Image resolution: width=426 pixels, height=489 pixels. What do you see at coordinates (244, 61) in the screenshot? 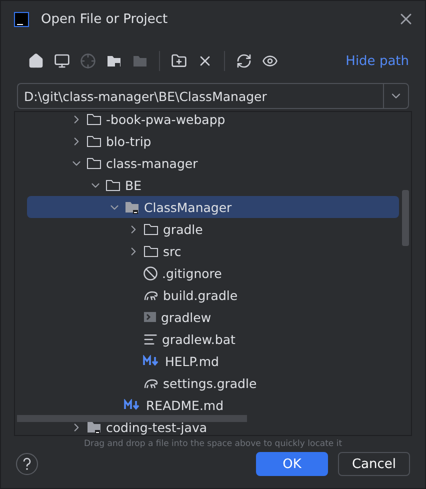
I see `refresh-icon` at bounding box center [244, 61].